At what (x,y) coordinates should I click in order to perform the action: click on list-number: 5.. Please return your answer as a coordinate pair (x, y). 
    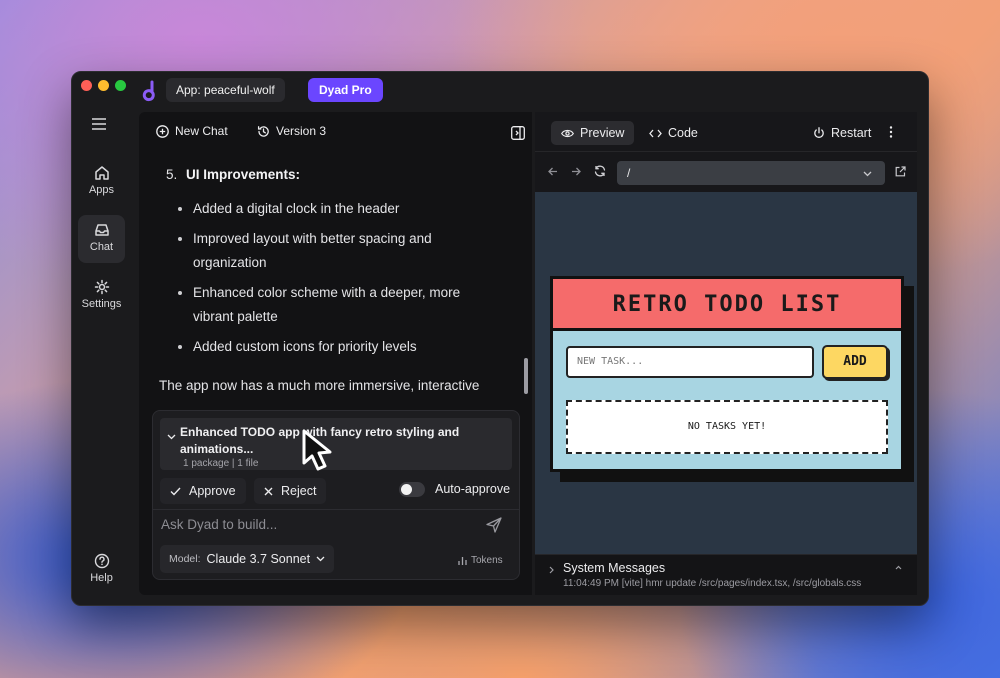
    Looking at the image, I should click on (172, 174).